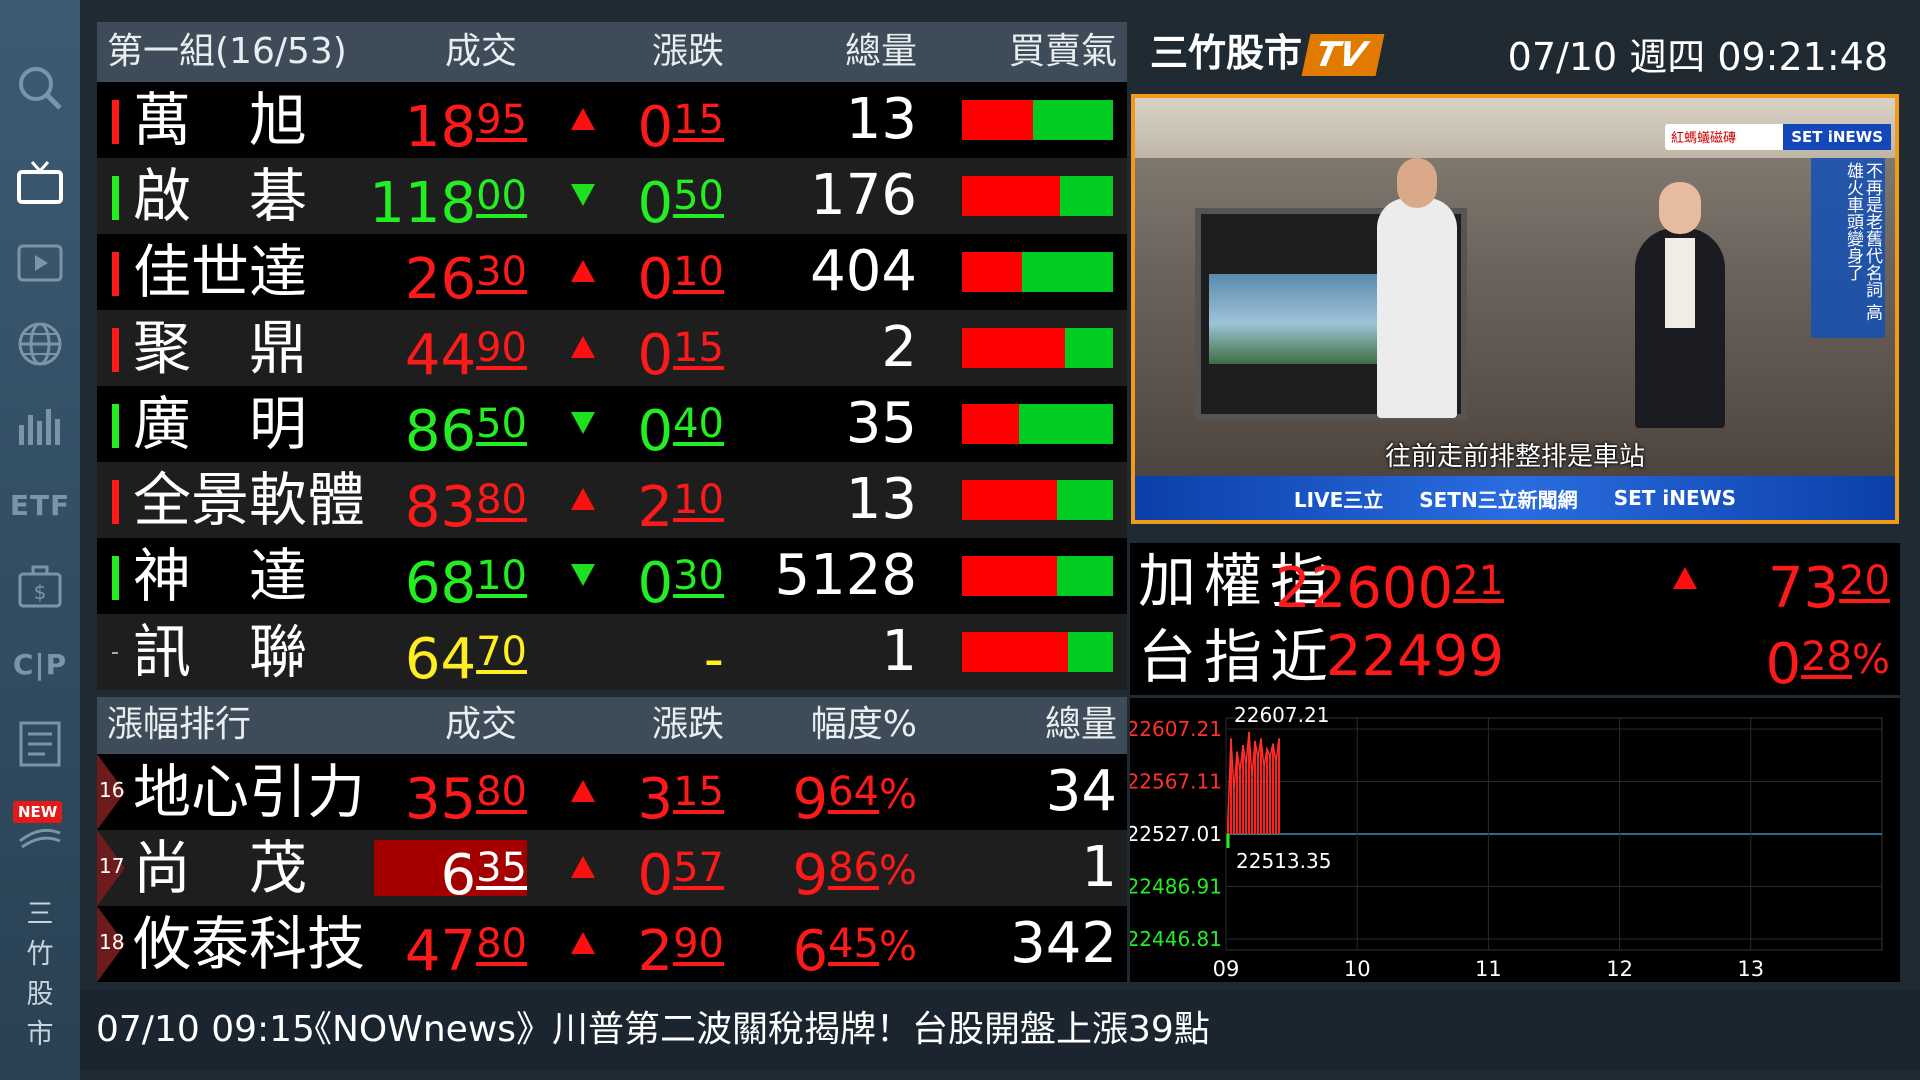 This screenshot has width=1920, height=1080. I want to click on index-row-futures: 台指近 22499 028%, so click(1515, 658).